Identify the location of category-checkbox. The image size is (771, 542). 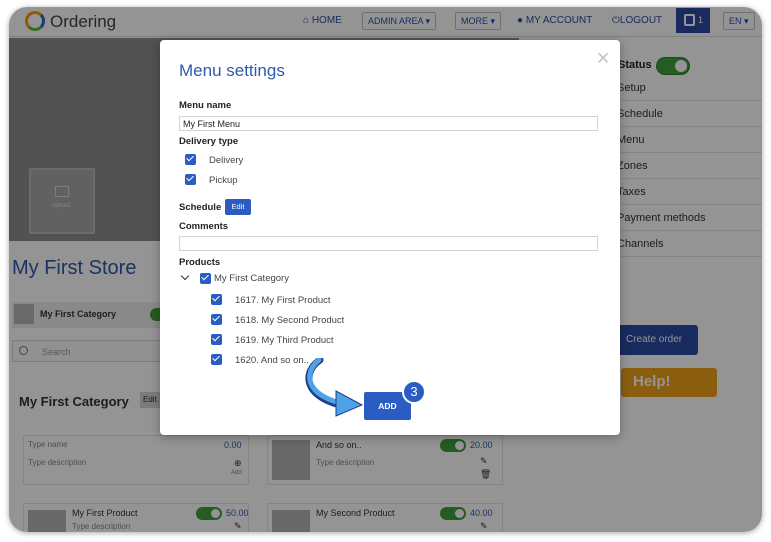
(205, 278).